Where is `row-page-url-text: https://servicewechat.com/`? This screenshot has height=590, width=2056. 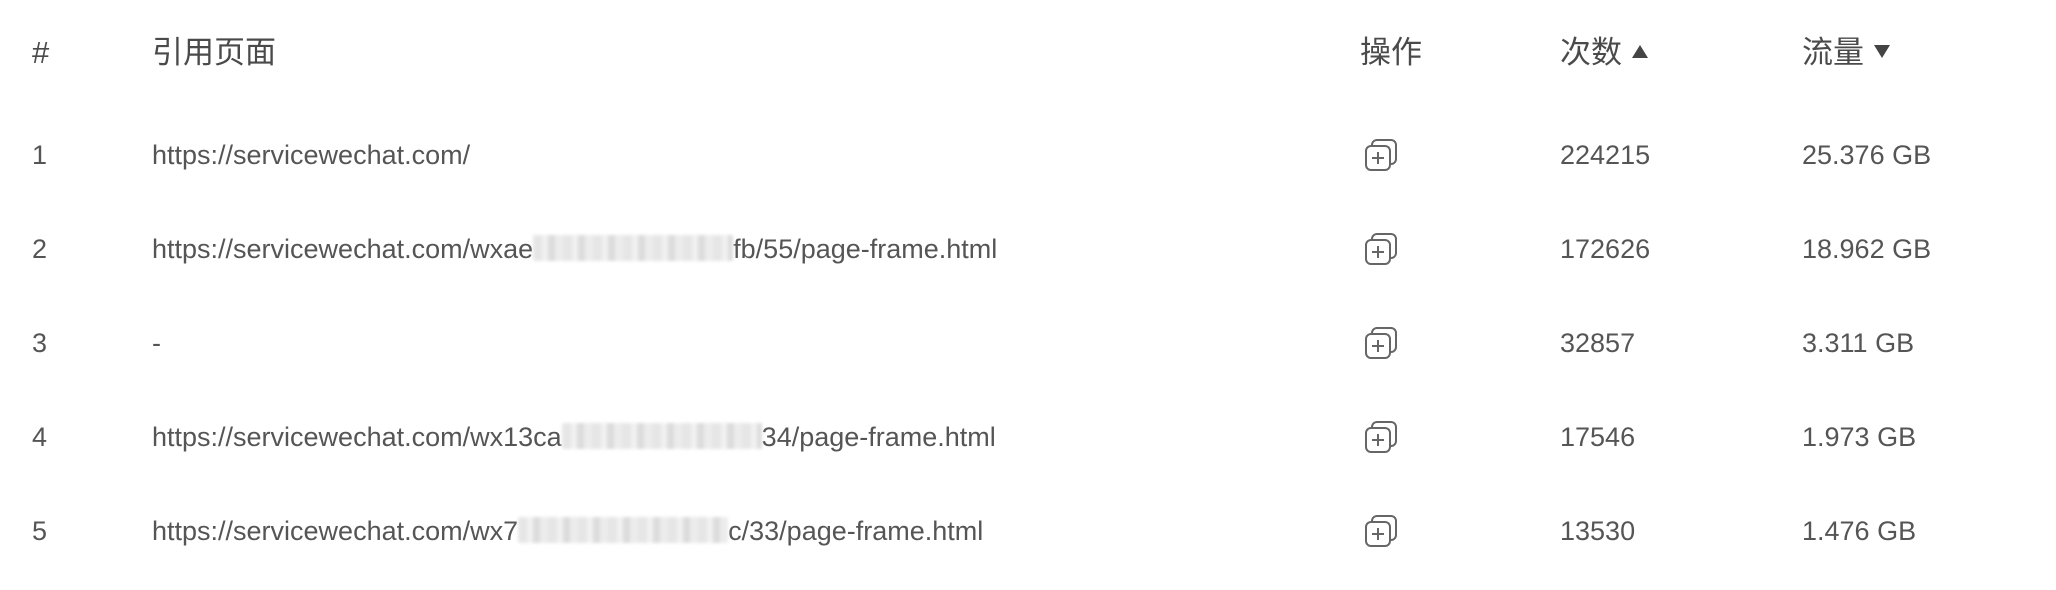 row-page-url-text: https://servicewechat.com/ is located at coordinates (311, 155).